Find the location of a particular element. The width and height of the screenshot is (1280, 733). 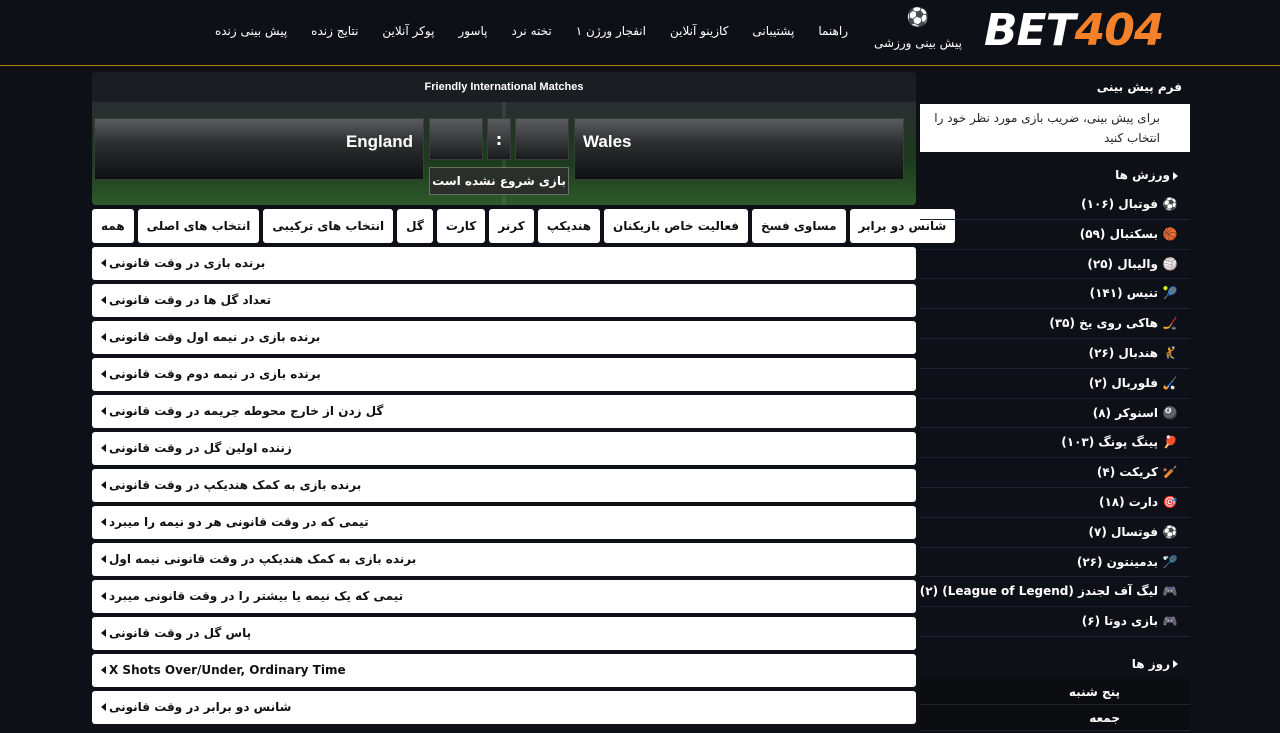

market-row: برنده بازی در وقت قانونی is located at coordinates (504, 263).